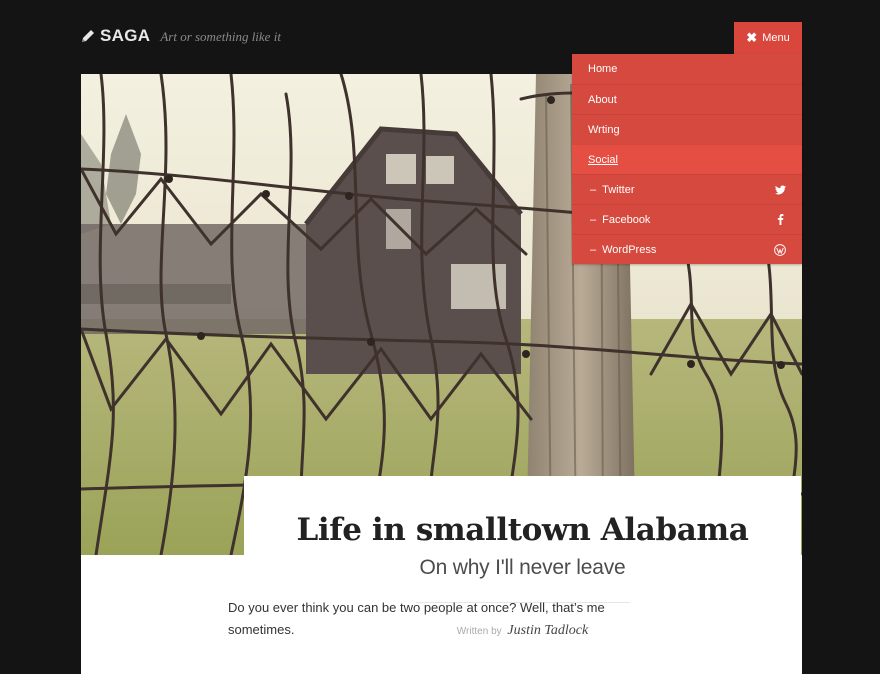 Image resolution: width=880 pixels, height=674 pixels. What do you see at coordinates (780, 220) in the screenshot?
I see `facebook-icon` at bounding box center [780, 220].